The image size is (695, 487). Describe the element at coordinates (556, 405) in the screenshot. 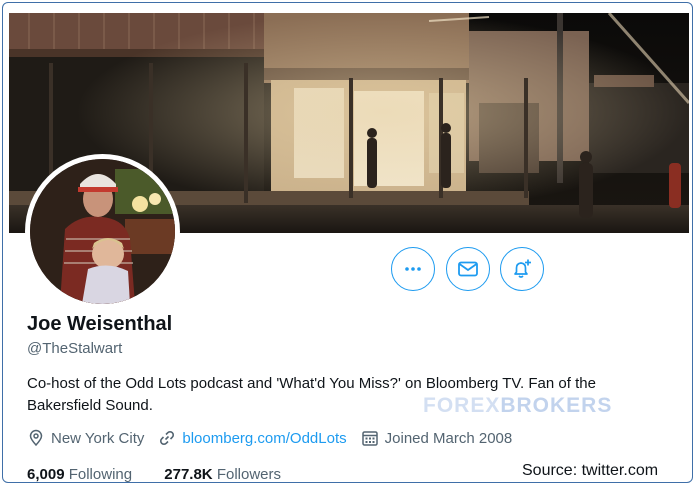

I see `watermark-part2: BROKERS` at that location.